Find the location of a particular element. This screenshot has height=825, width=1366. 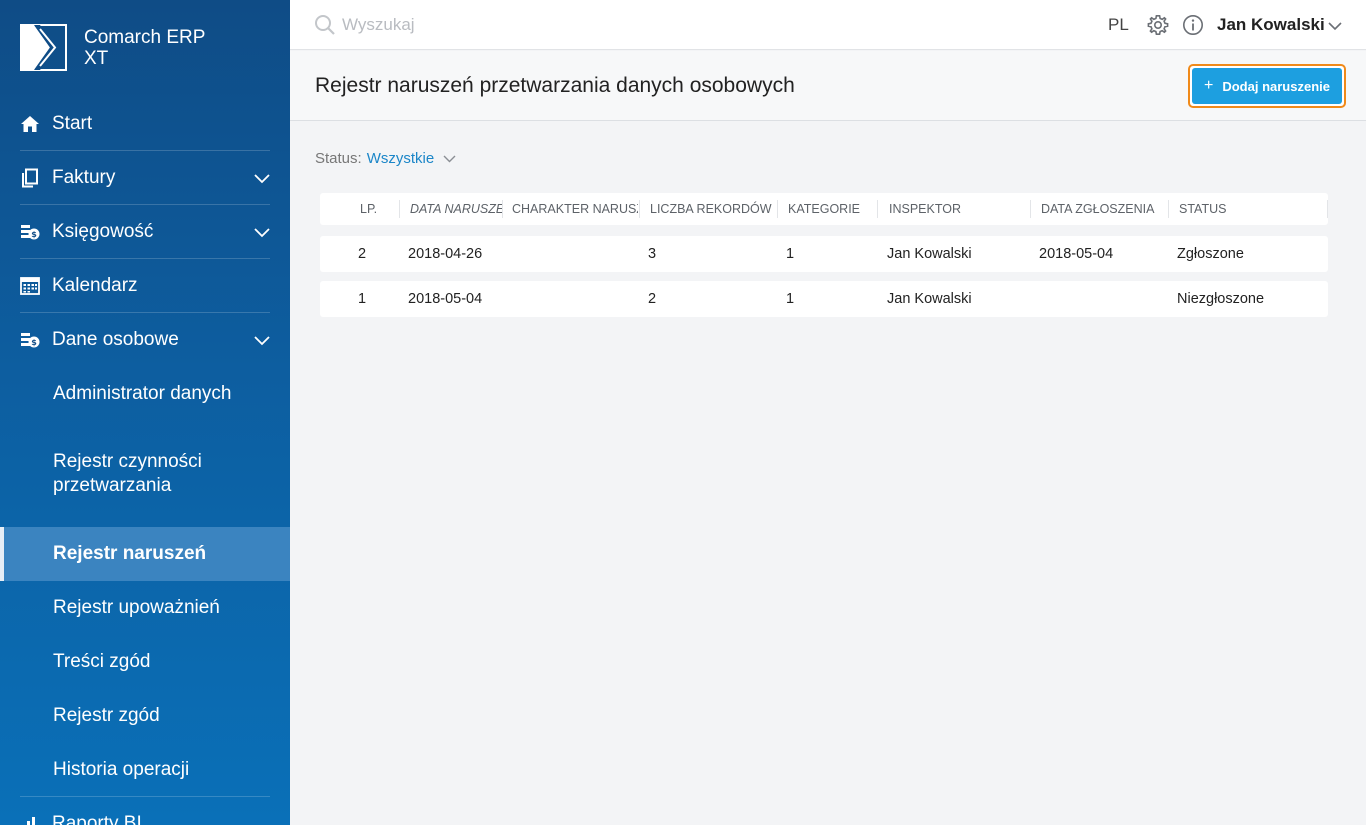

sidebar-subitem-label: Rejestr upoważnień is located at coordinates (136, 607).